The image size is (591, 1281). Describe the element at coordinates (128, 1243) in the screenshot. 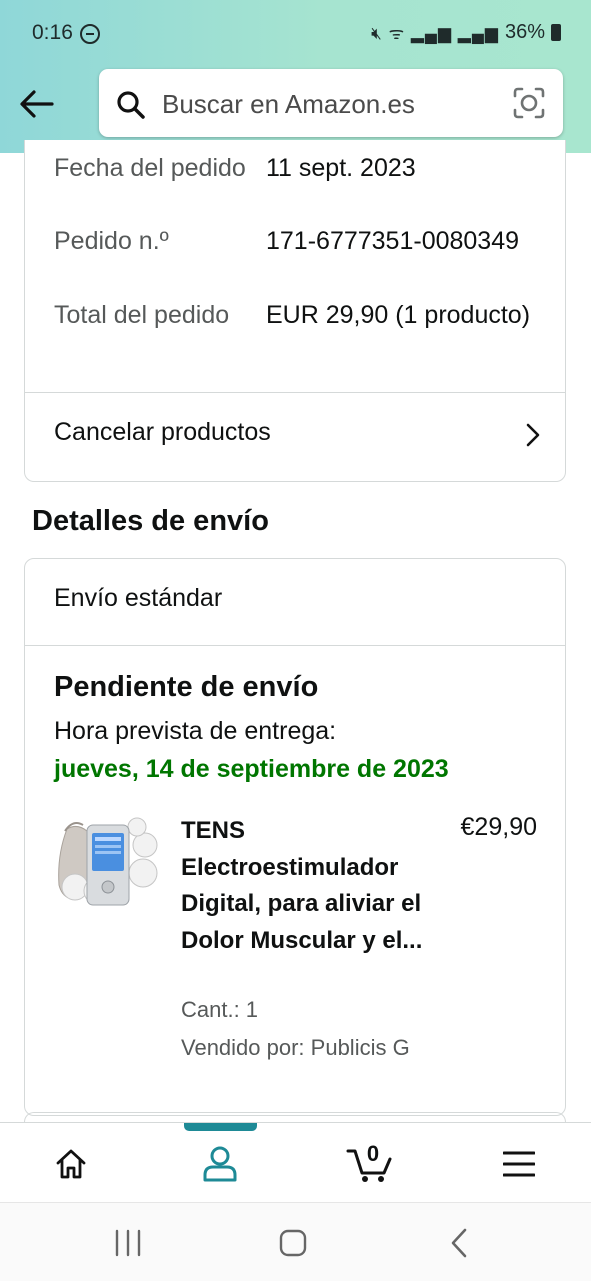

I see `recent-apps-button` at that location.